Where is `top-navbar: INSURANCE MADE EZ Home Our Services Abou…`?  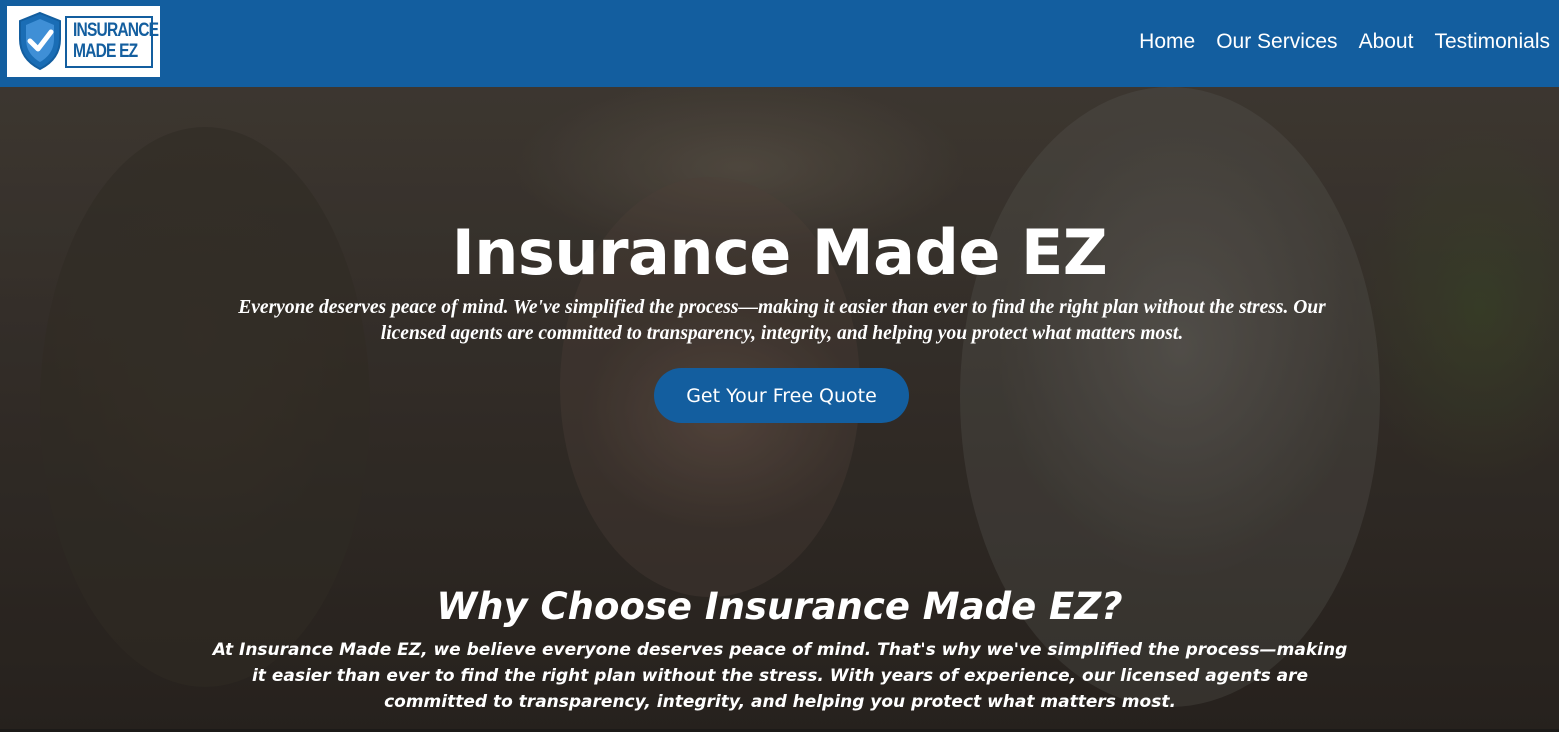 top-navbar: INSURANCE MADE EZ Home Our Services Abou… is located at coordinates (779, 43).